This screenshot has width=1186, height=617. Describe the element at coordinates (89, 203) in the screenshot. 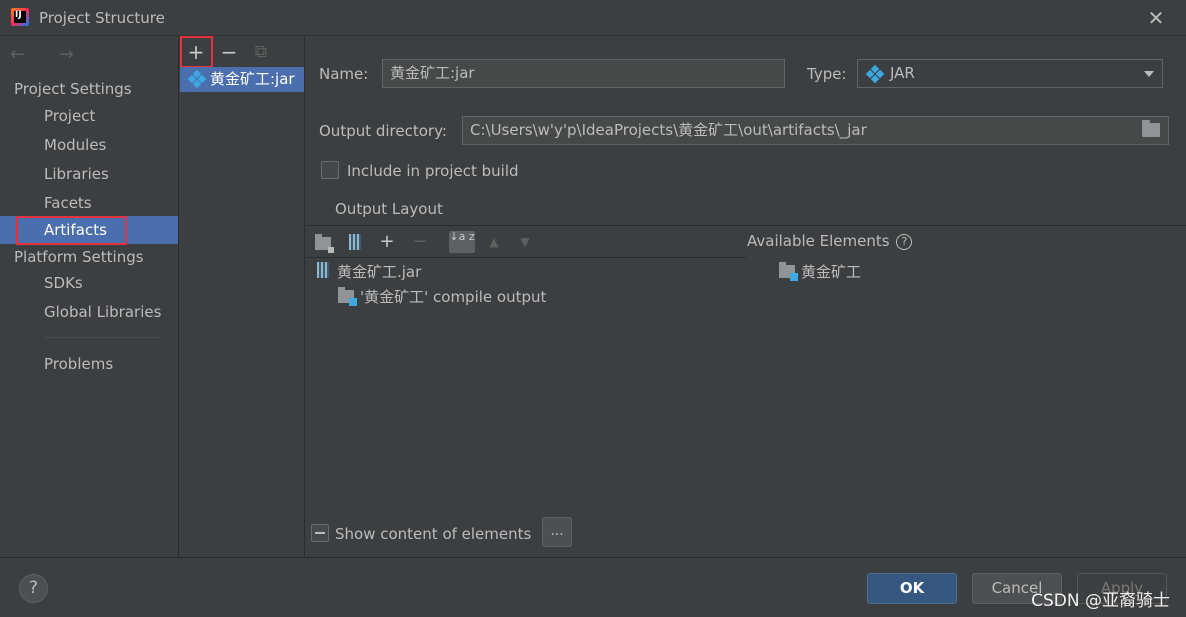

I see `nav-item-facets: Facets` at that location.